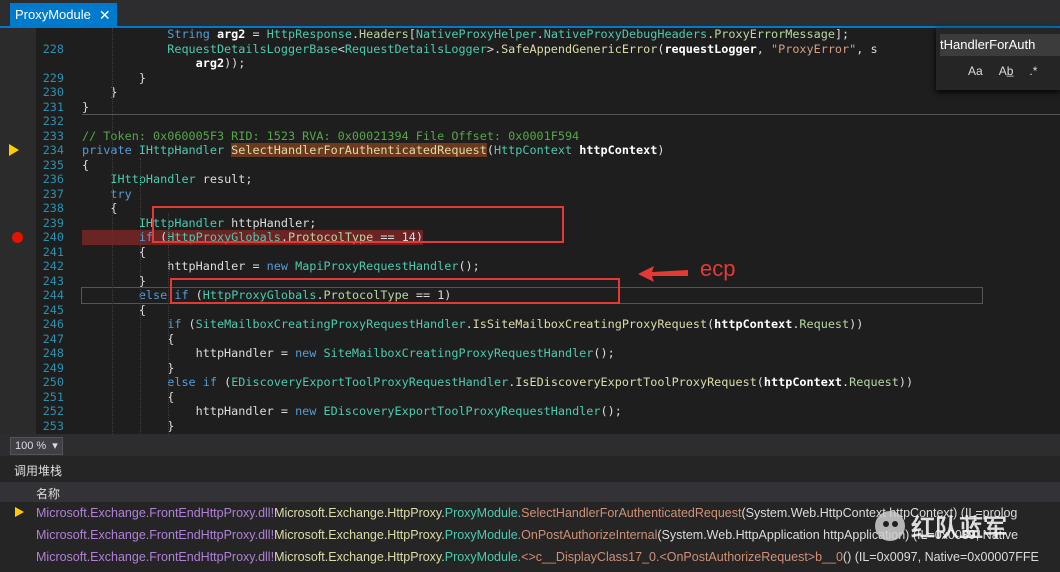 The width and height of the screenshot is (1060, 572). I want to click on zoom-dropdown: 100 % ▾, so click(36, 446).